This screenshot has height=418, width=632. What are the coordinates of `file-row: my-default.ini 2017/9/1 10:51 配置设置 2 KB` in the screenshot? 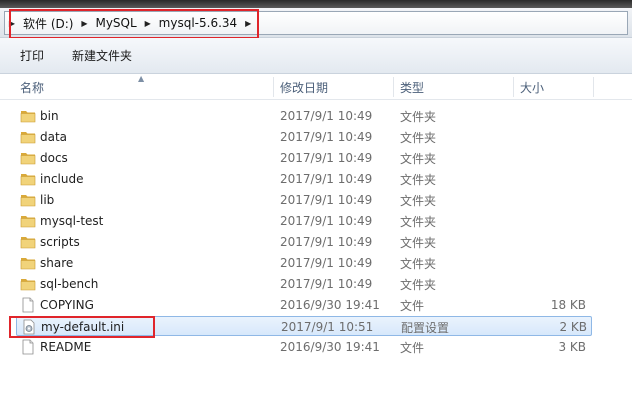 It's located at (304, 326).